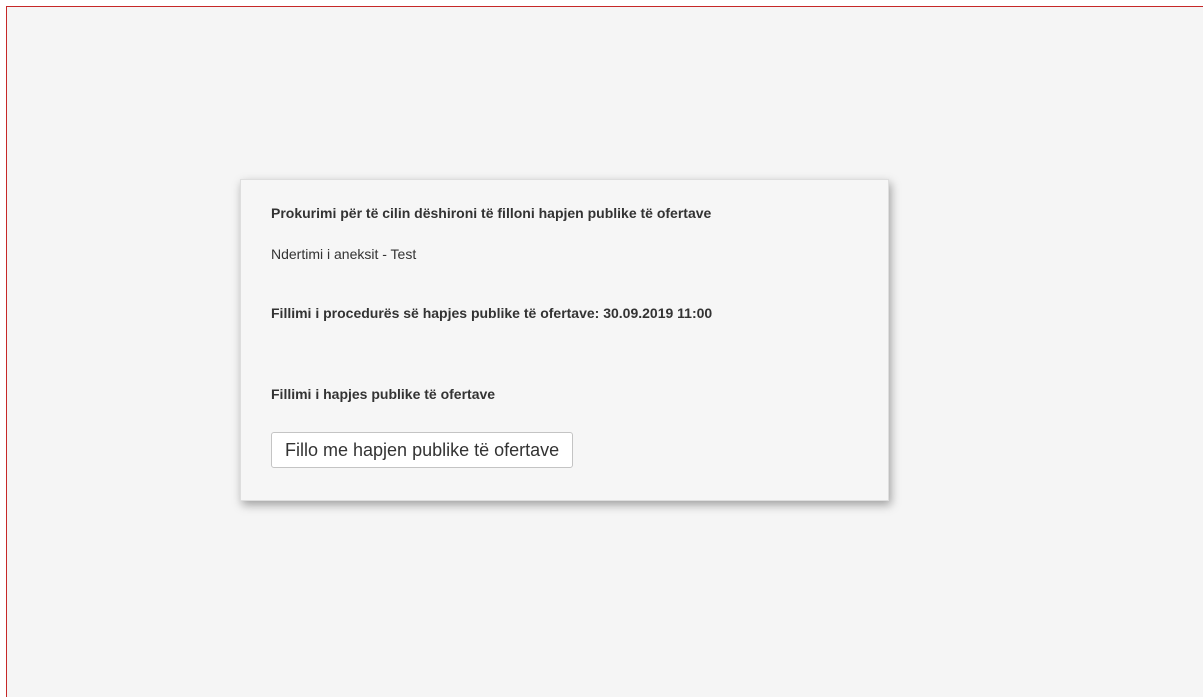 The width and height of the screenshot is (1203, 697). I want to click on start-public-opening-button: Fillo me hapjen publike të ofertave, so click(422, 450).